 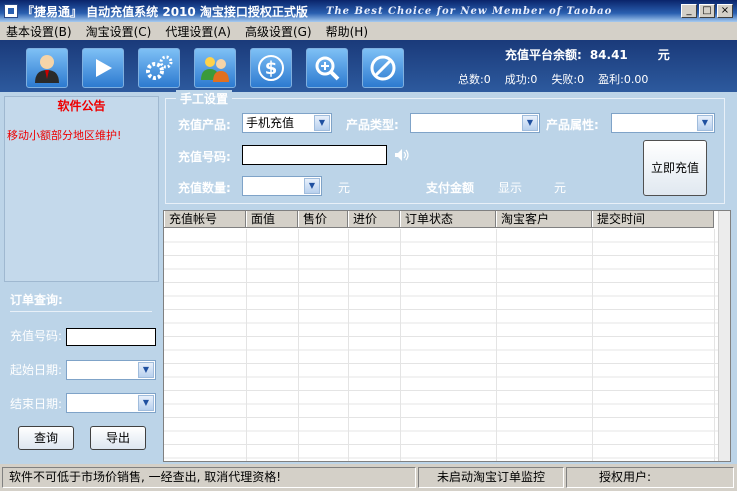 What do you see at coordinates (347, 31) in the screenshot?
I see `menu-help: 帮助(H)` at bounding box center [347, 31].